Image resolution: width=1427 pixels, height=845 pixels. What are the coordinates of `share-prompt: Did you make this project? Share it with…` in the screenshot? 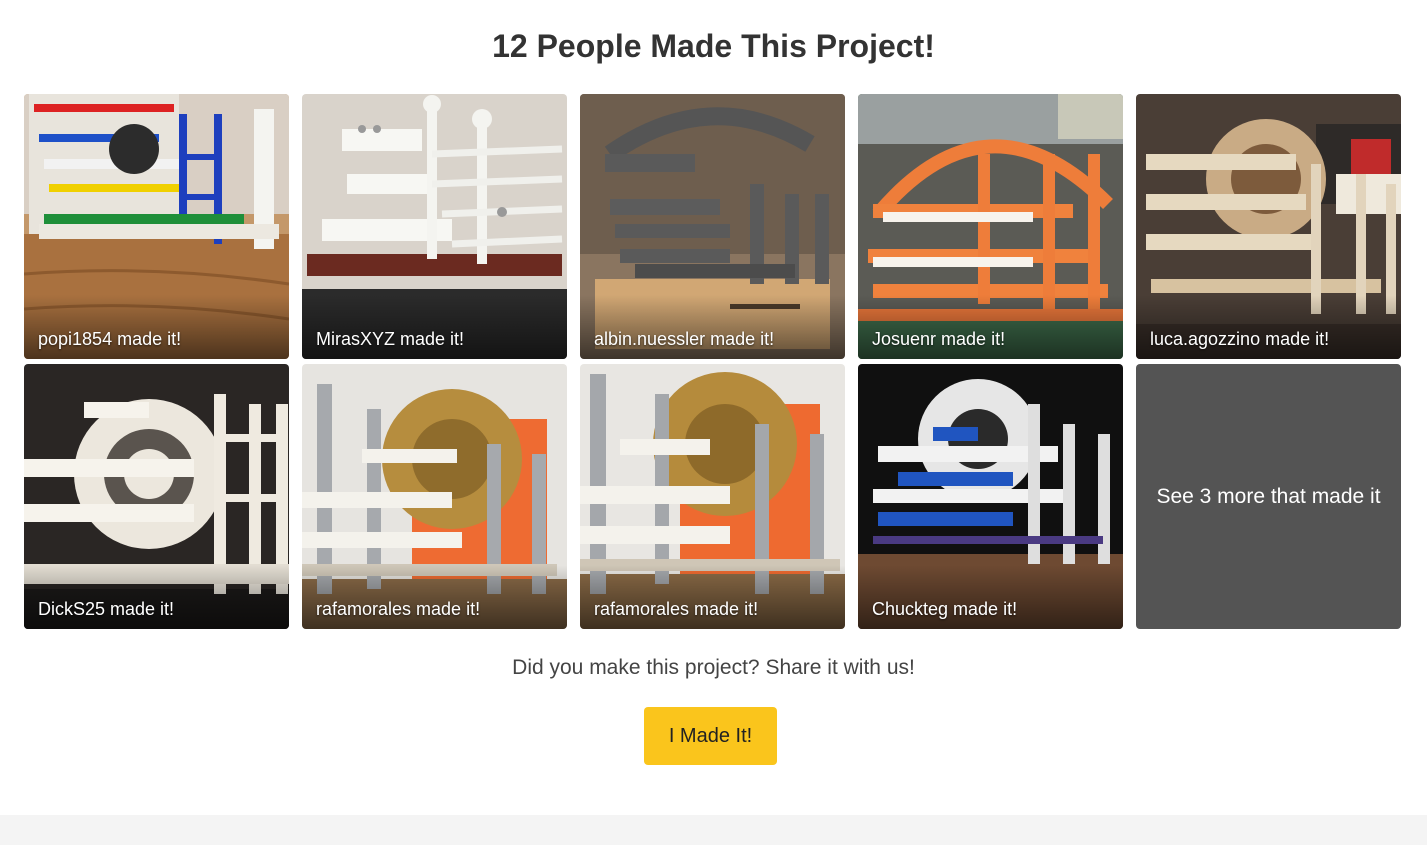 It's located at (713, 667).